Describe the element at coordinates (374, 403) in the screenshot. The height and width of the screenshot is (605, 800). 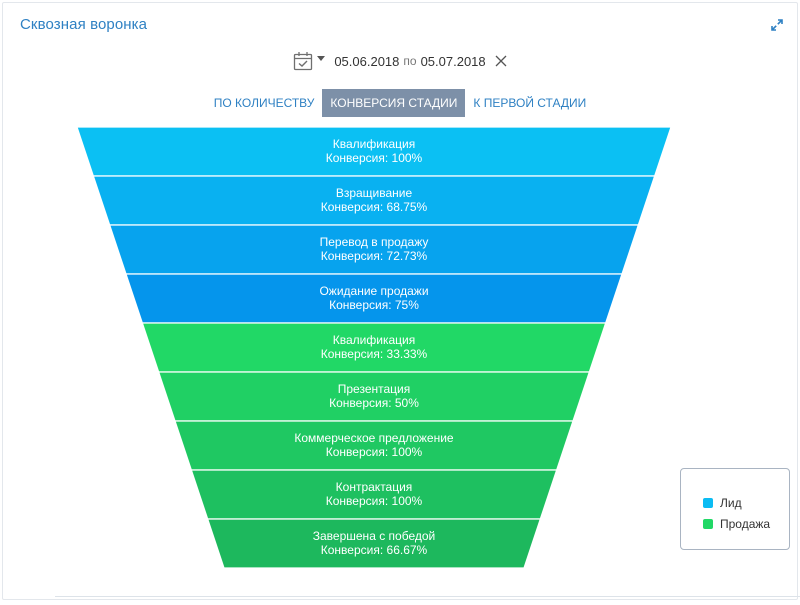
I see `stage-conversion: Конверсия: 50%` at that location.